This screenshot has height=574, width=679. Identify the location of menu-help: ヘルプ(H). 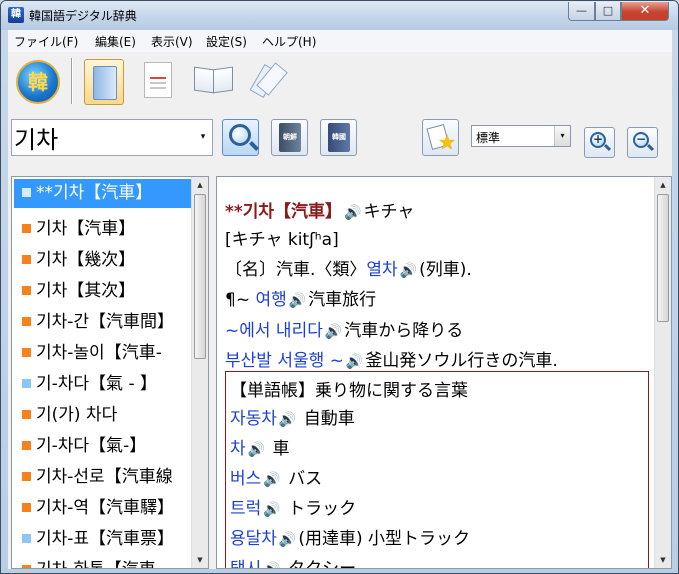
(289, 41).